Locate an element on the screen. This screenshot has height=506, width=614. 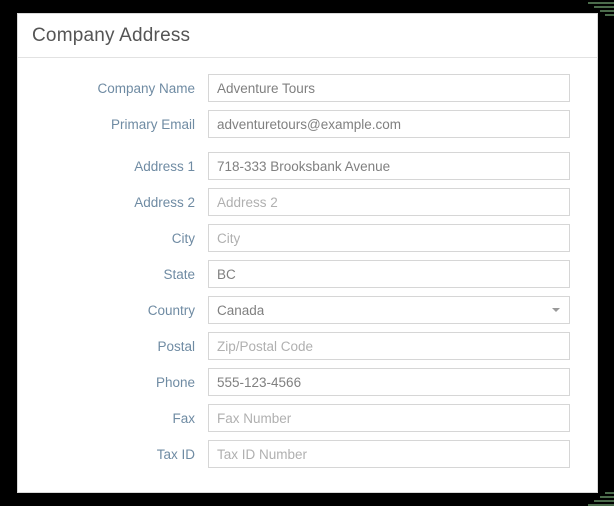
panel-header: Company Address is located at coordinates (307, 36).